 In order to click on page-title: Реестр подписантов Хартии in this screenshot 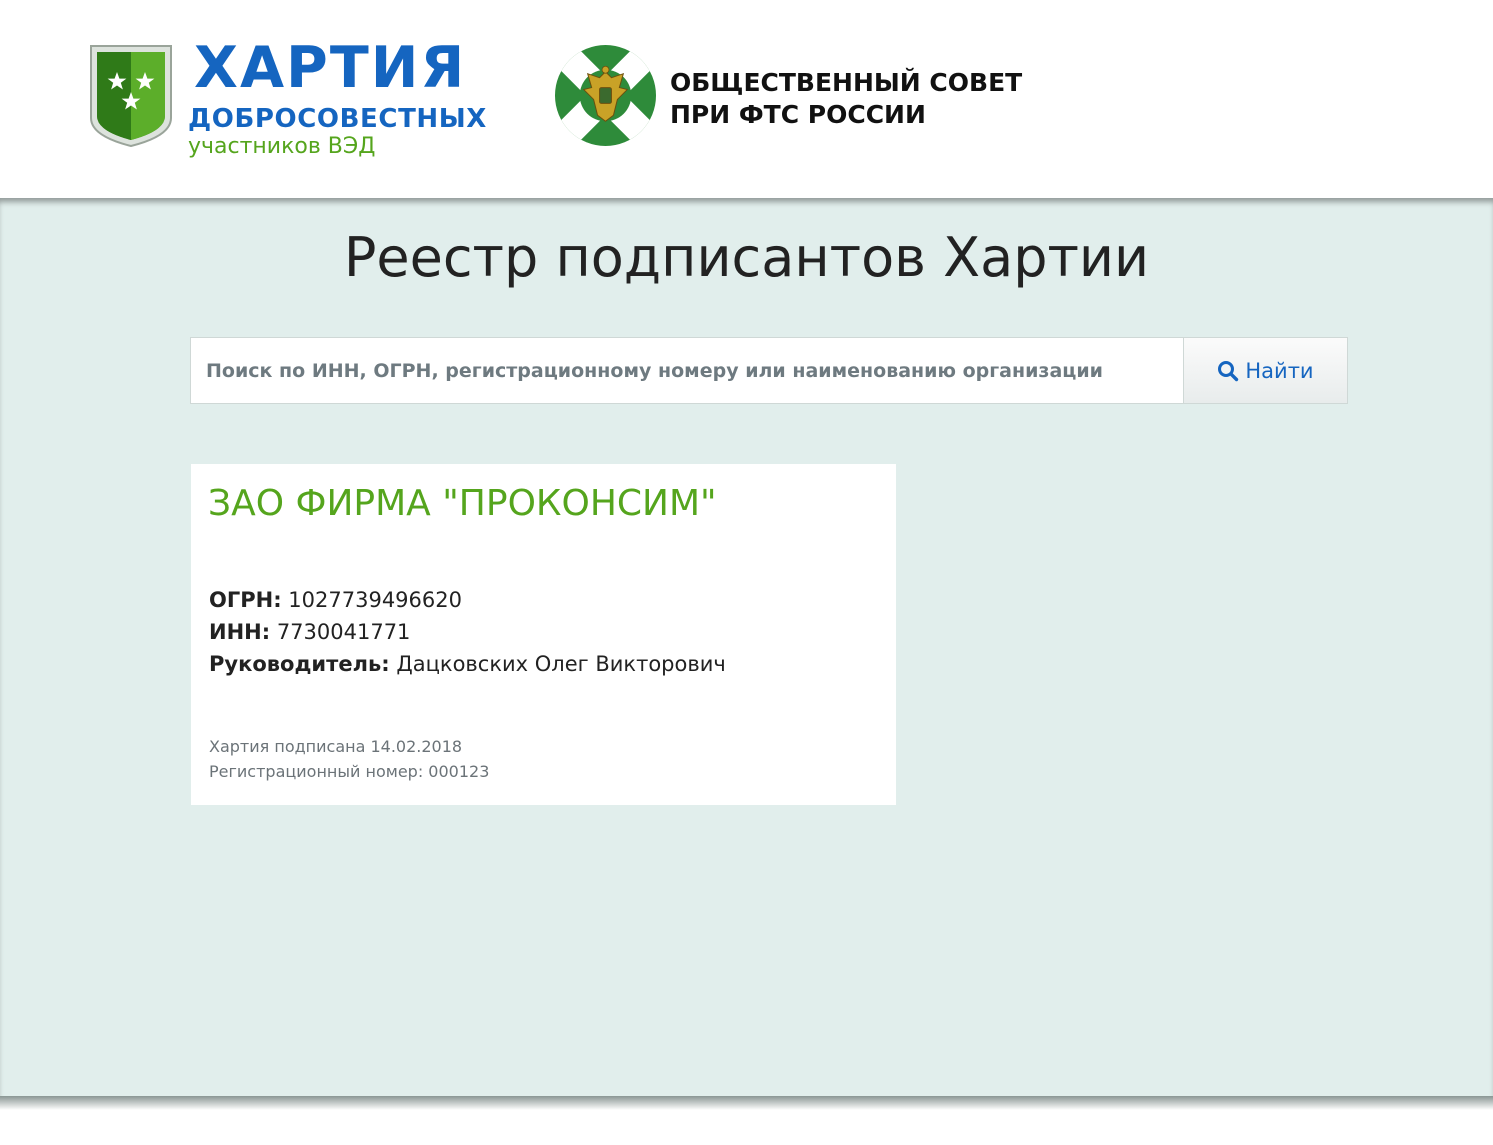, I will do `click(746, 257)`.